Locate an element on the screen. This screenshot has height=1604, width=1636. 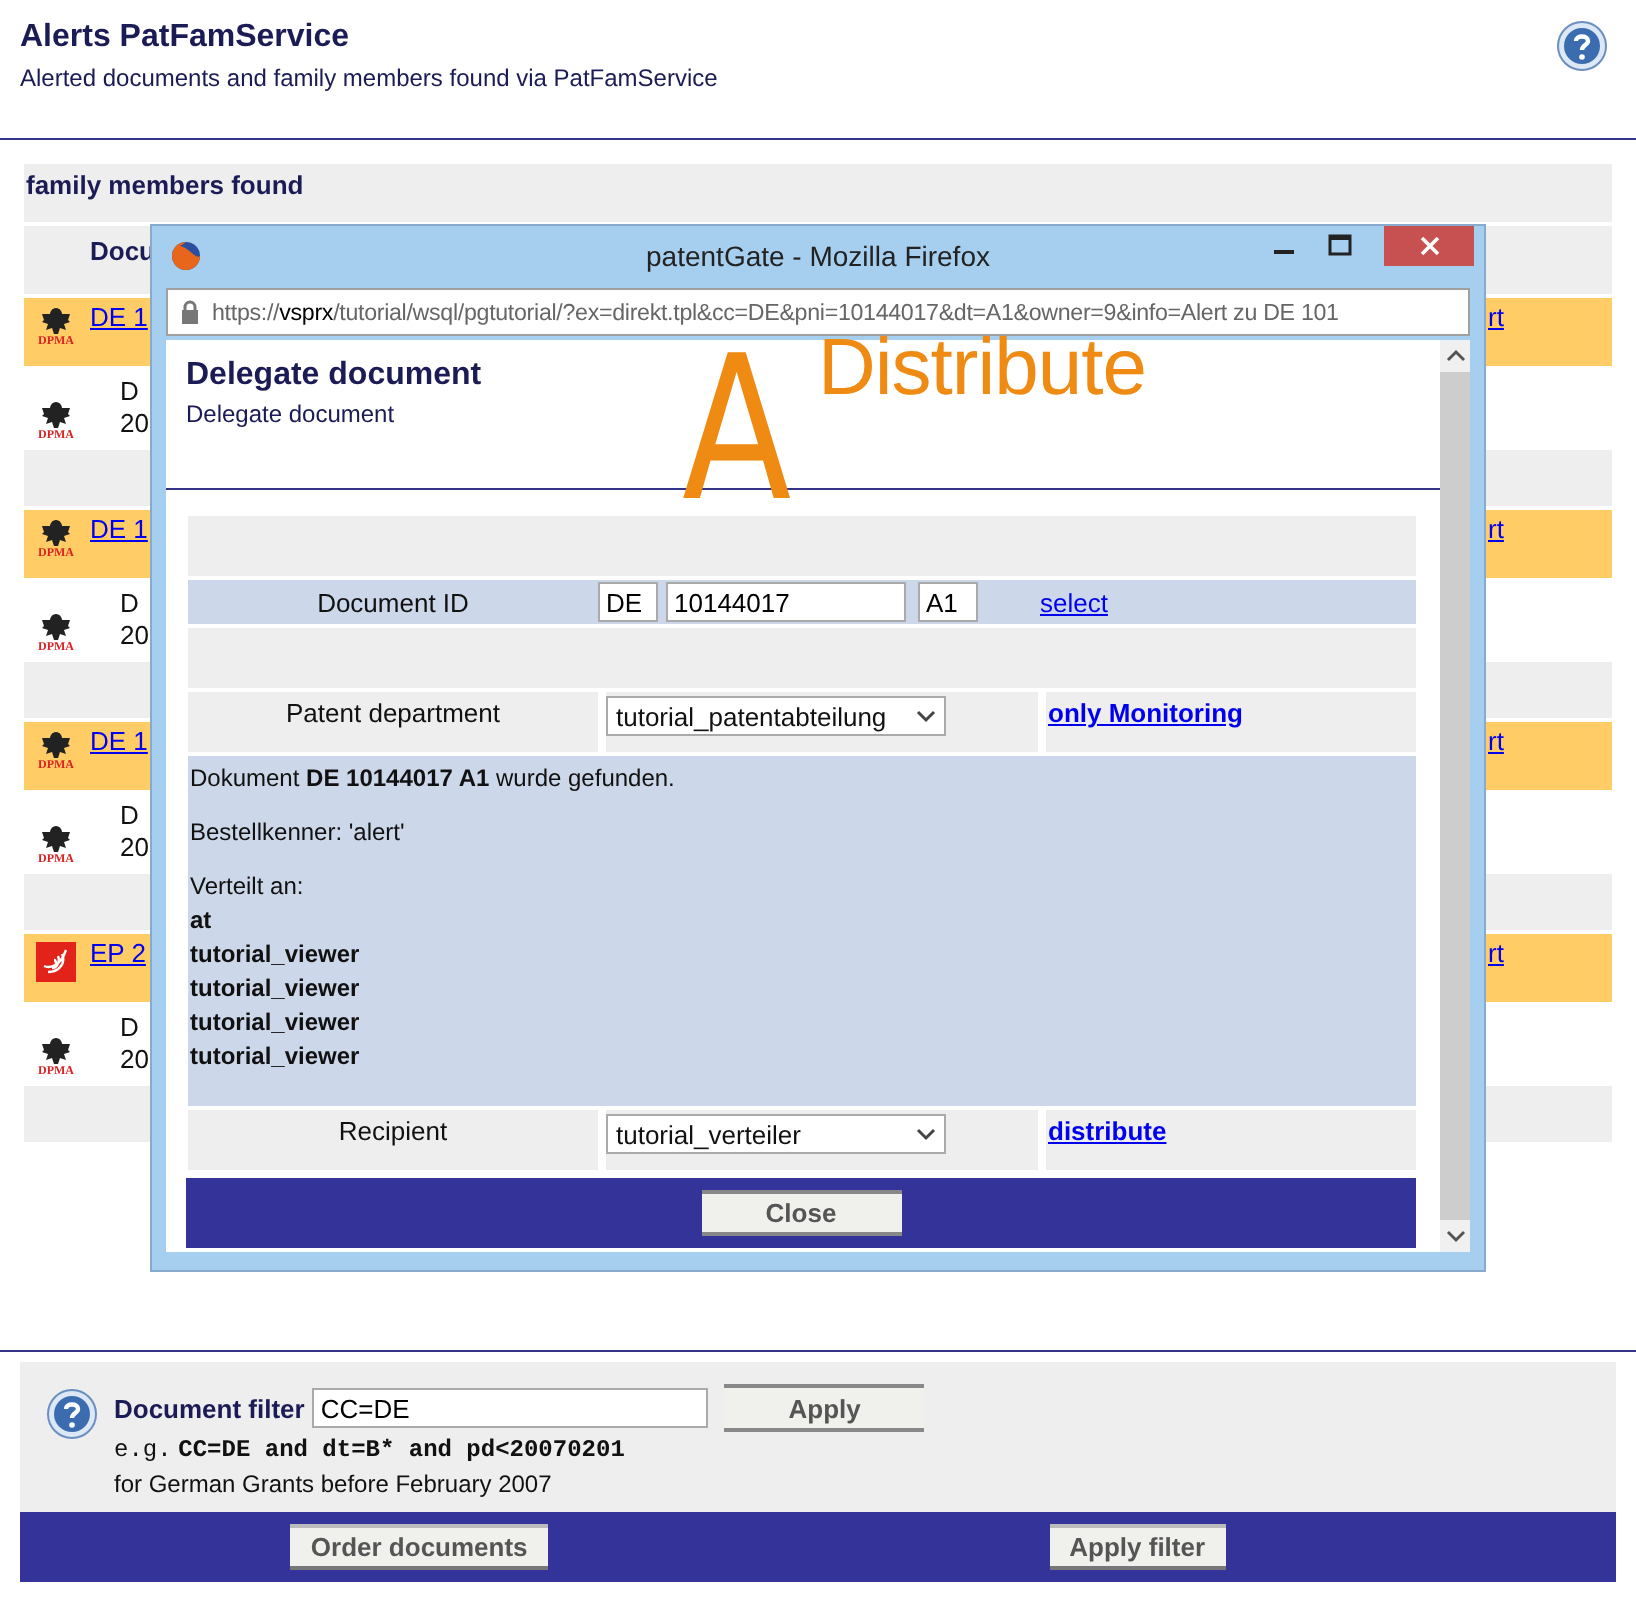
logo-letter: A is located at coordinates (737, 430).